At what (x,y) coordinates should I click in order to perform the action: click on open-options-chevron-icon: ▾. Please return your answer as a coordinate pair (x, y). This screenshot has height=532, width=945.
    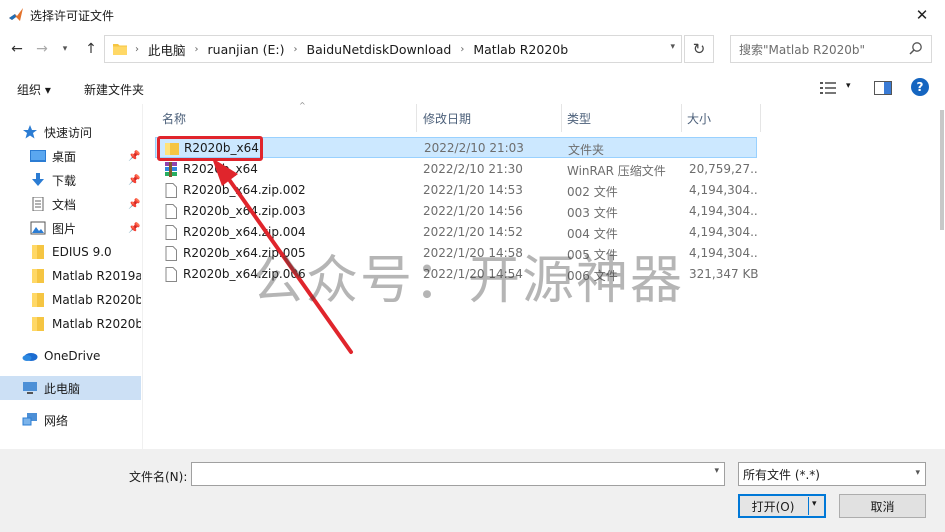
    Looking at the image, I should click on (814, 504).